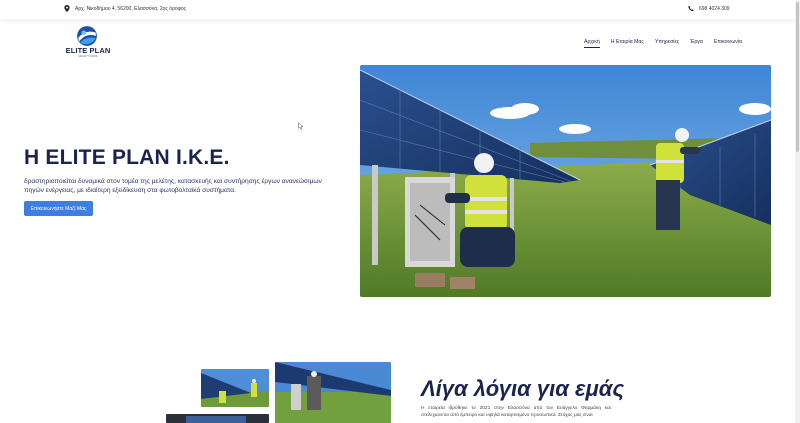 The image size is (800, 423). I want to click on logo-name: ELITE PLAN, so click(88, 50).